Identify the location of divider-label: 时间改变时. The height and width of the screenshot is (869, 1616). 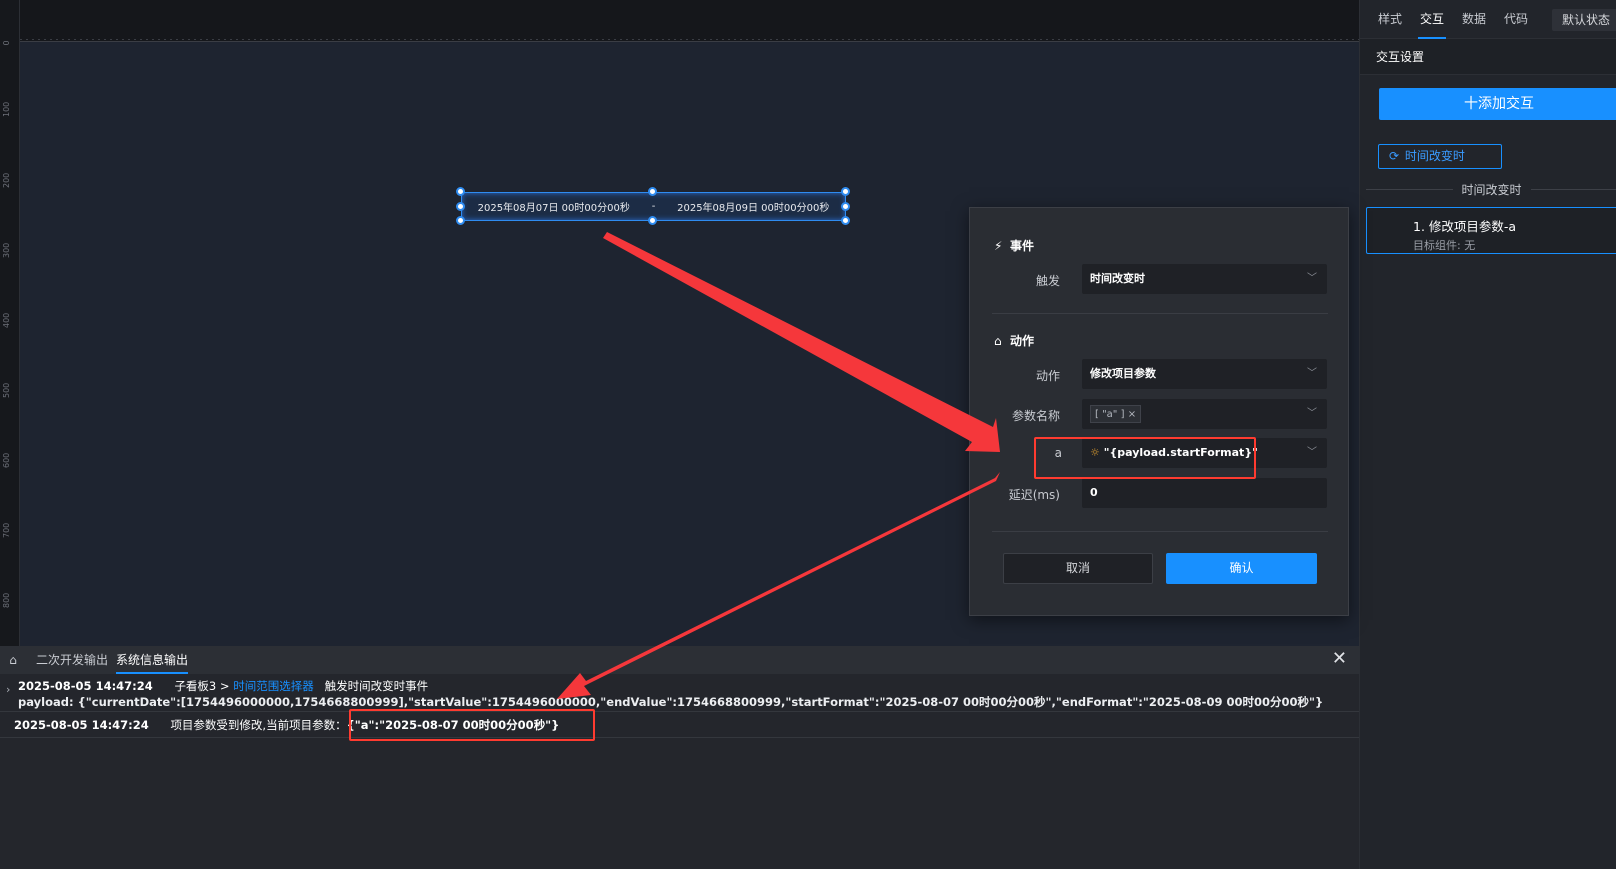
(1491, 189).